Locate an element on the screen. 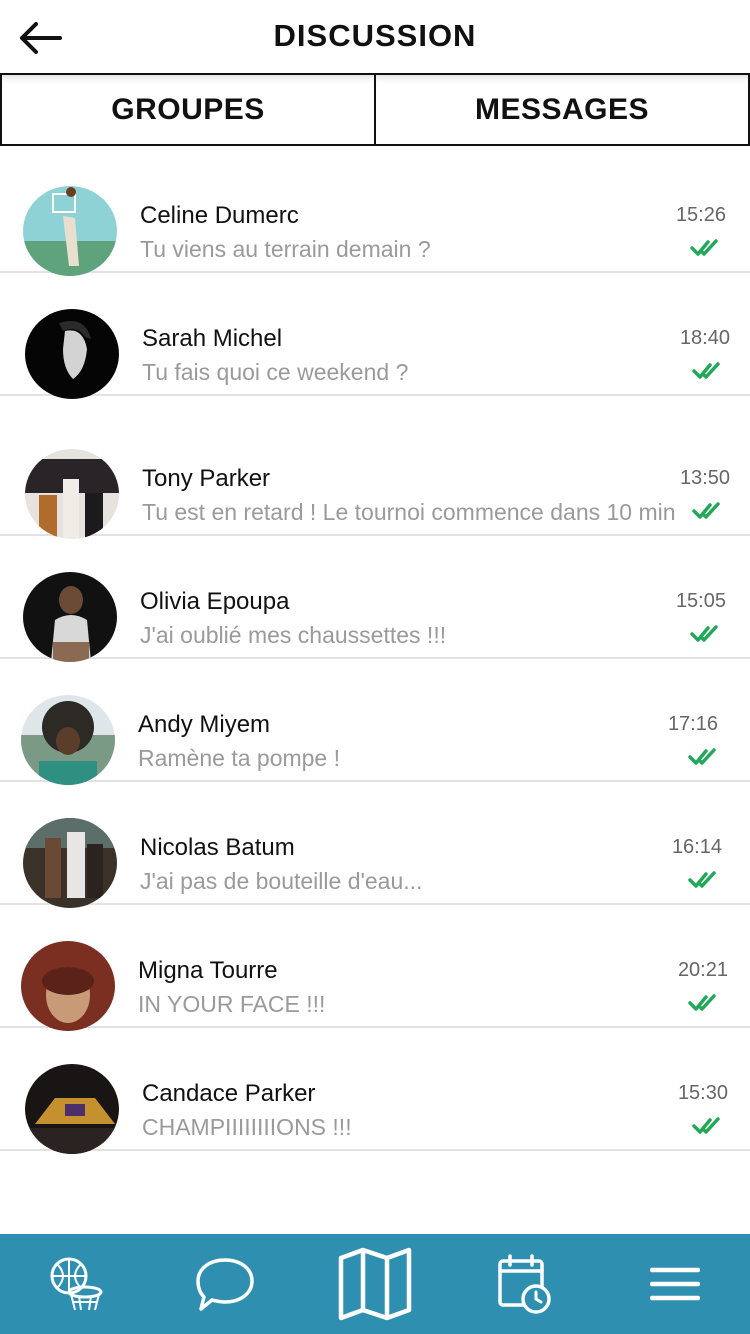  message-time: 13:50 is located at coordinates (704, 478).